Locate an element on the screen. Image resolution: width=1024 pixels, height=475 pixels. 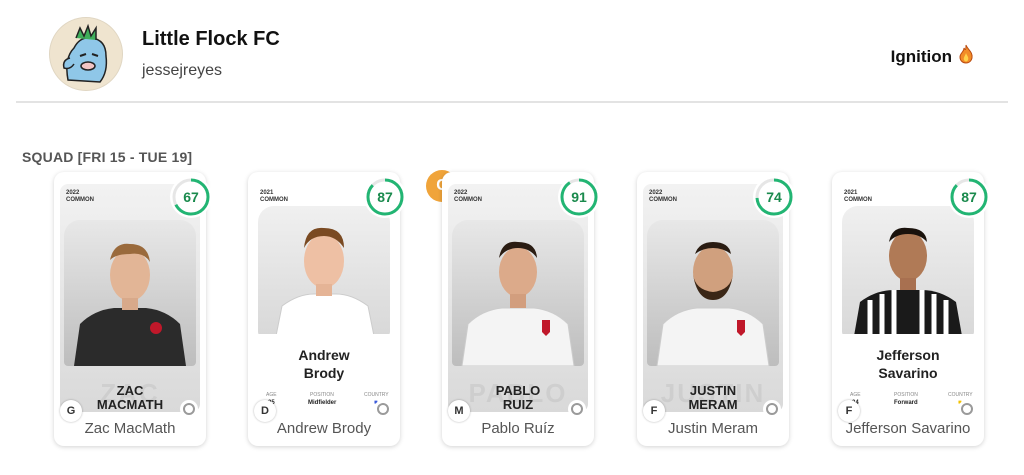
position-badge: M is located at coordinates (459, 411).